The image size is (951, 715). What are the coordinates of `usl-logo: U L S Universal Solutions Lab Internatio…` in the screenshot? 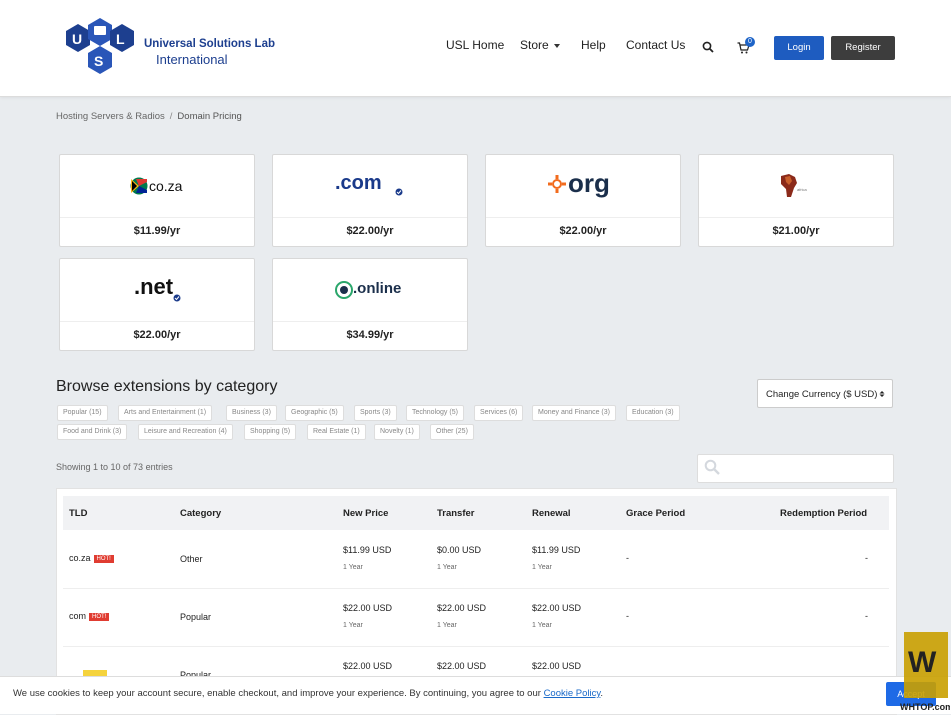 It's located at (165, 47).